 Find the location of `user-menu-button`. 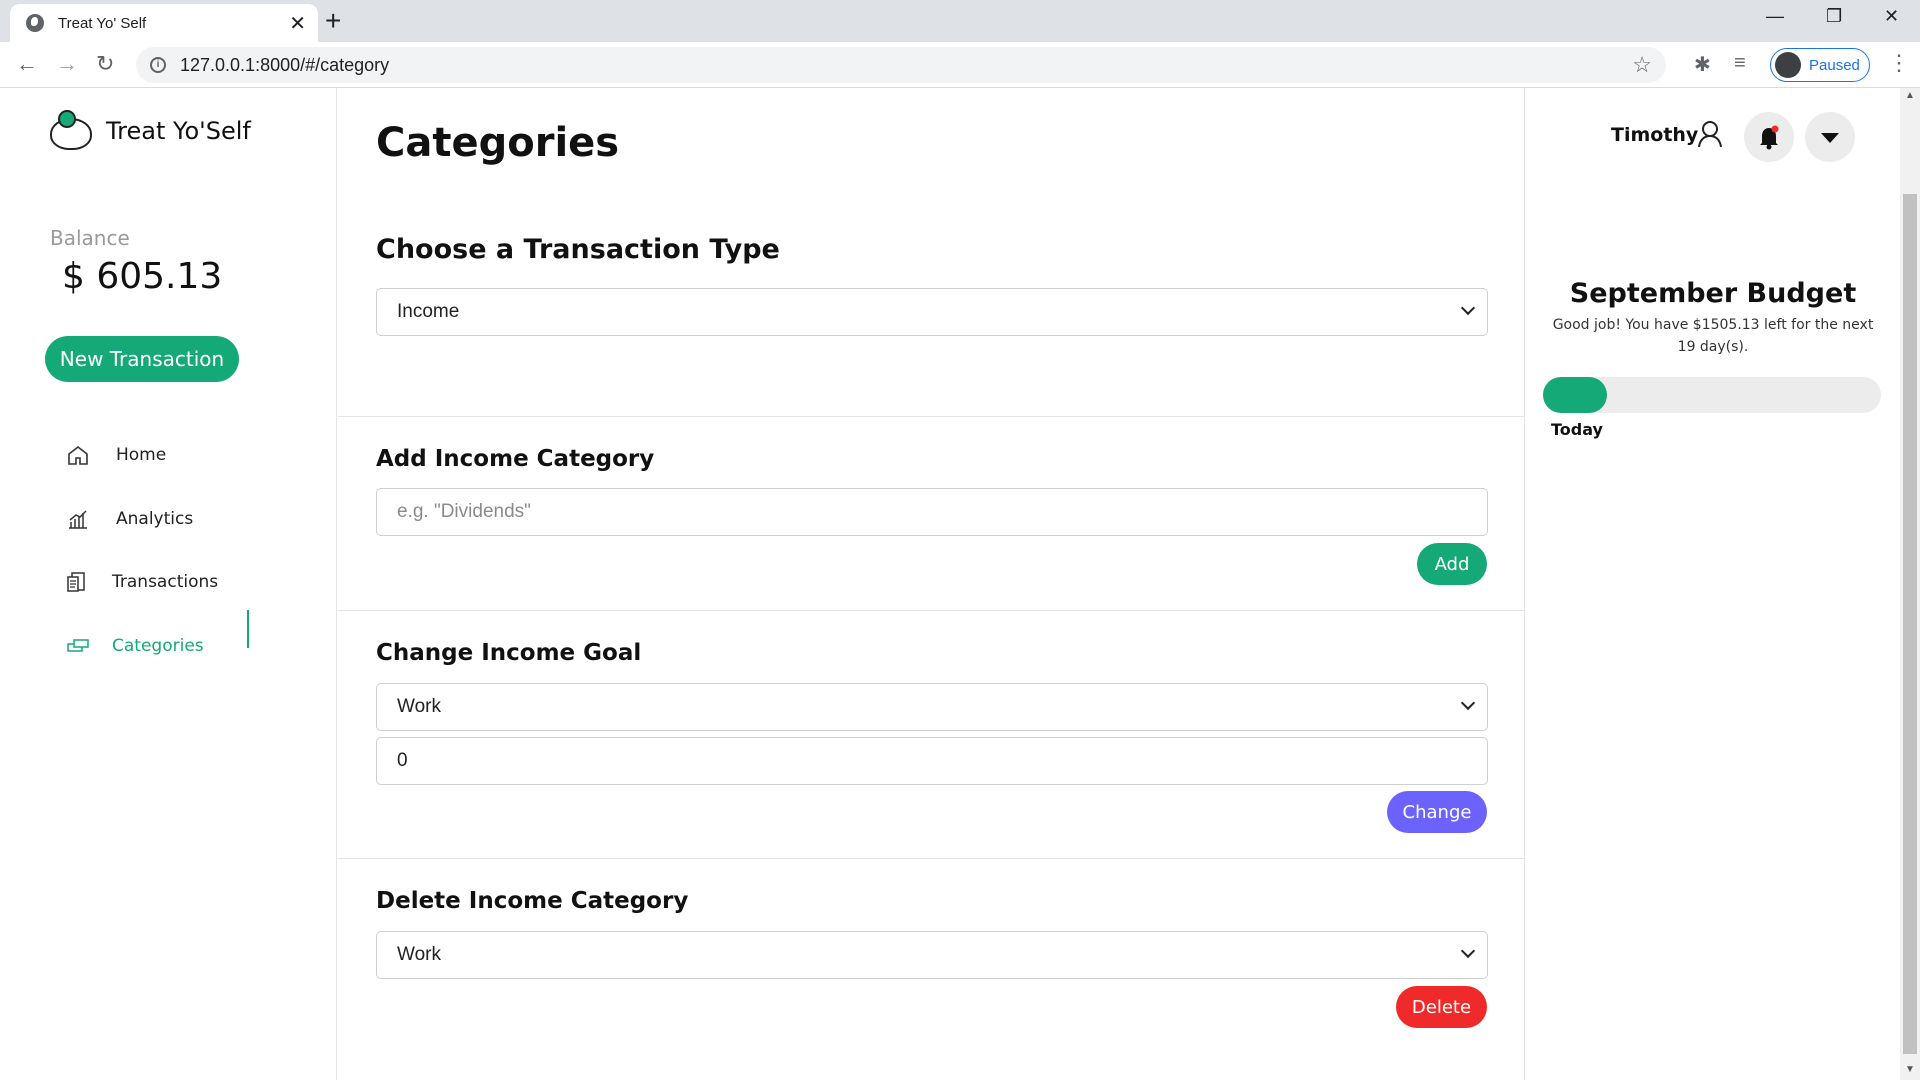

user-menu-button is located at coordinates (1830, 137).